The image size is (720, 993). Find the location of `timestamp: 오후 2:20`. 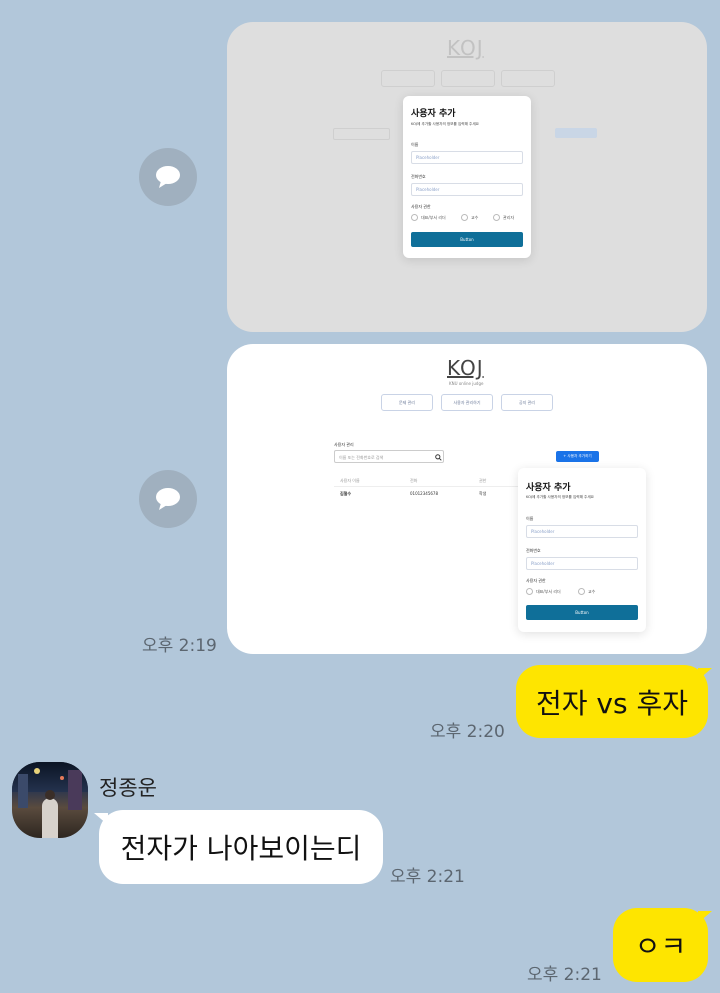

timestamp: 오후 2:20 is located at coordinates (467, 732).